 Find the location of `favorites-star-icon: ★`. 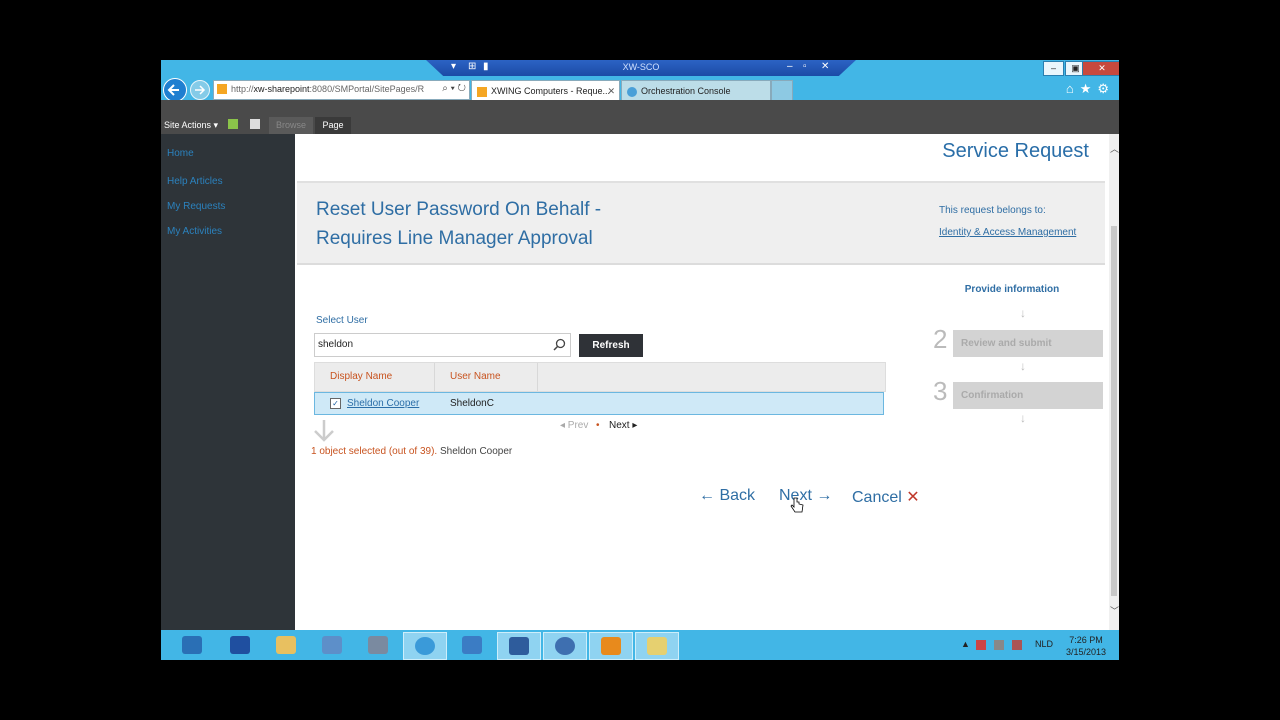

favorites-star-icon: ★ is located at coordinates (1089, 88).